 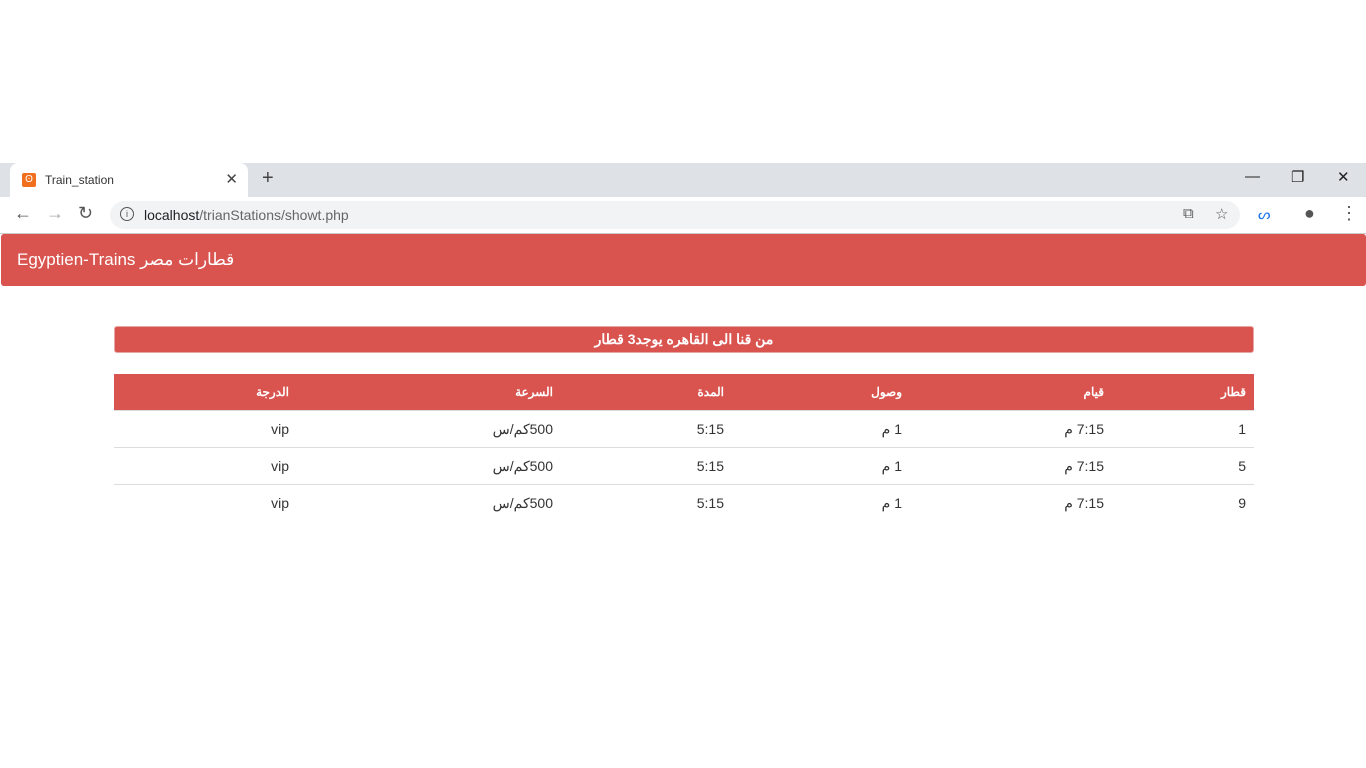 What do you see at coordinates (125, 260) in the screenshot?
I see `brand: Egyptien-Trains قطارات مصر` at bounding box center [125, 260].